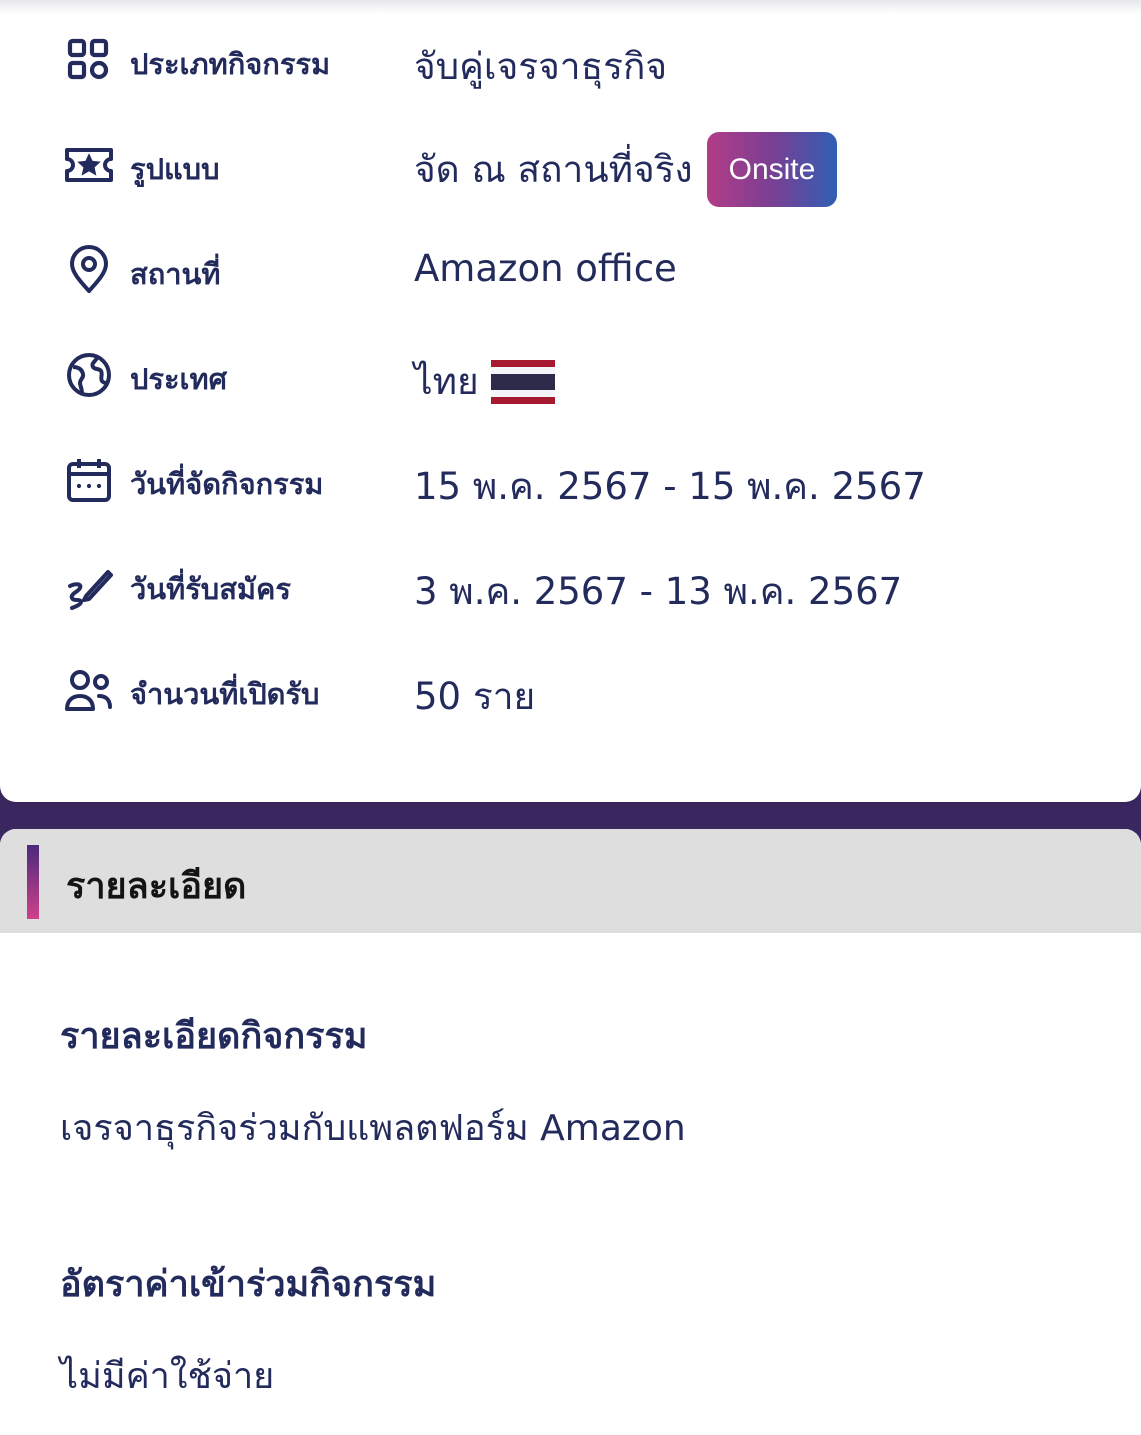  I want to click on info-row-country: ประเทศ ไทย, so click(570, 375).